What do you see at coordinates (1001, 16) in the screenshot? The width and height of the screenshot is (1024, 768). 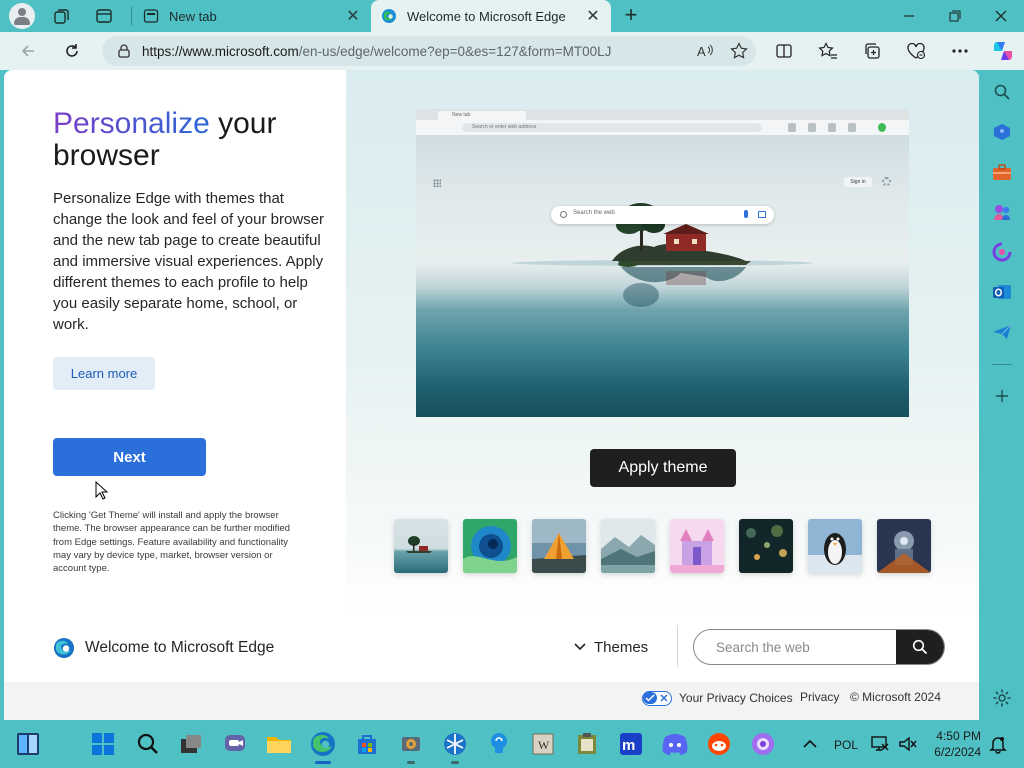 I see `close-window-icon` at bounding box center [1001, 16].